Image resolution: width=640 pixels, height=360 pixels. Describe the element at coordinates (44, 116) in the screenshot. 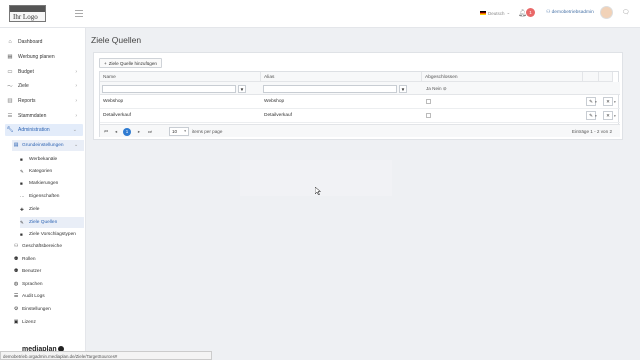

I see `sidebar-item-stammdaten: ☰ Stammdaten ›` at that location.